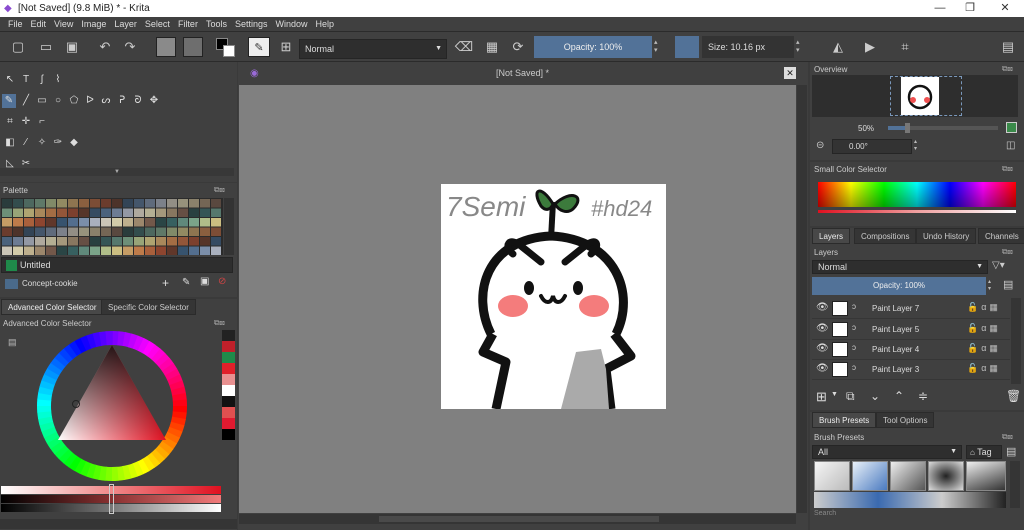 The image size is (1024, 530). What do you see at coordinates (998, 265) in the screenshot?
I see `filter-icon: ▽▾` at bounding box center [998, 265].